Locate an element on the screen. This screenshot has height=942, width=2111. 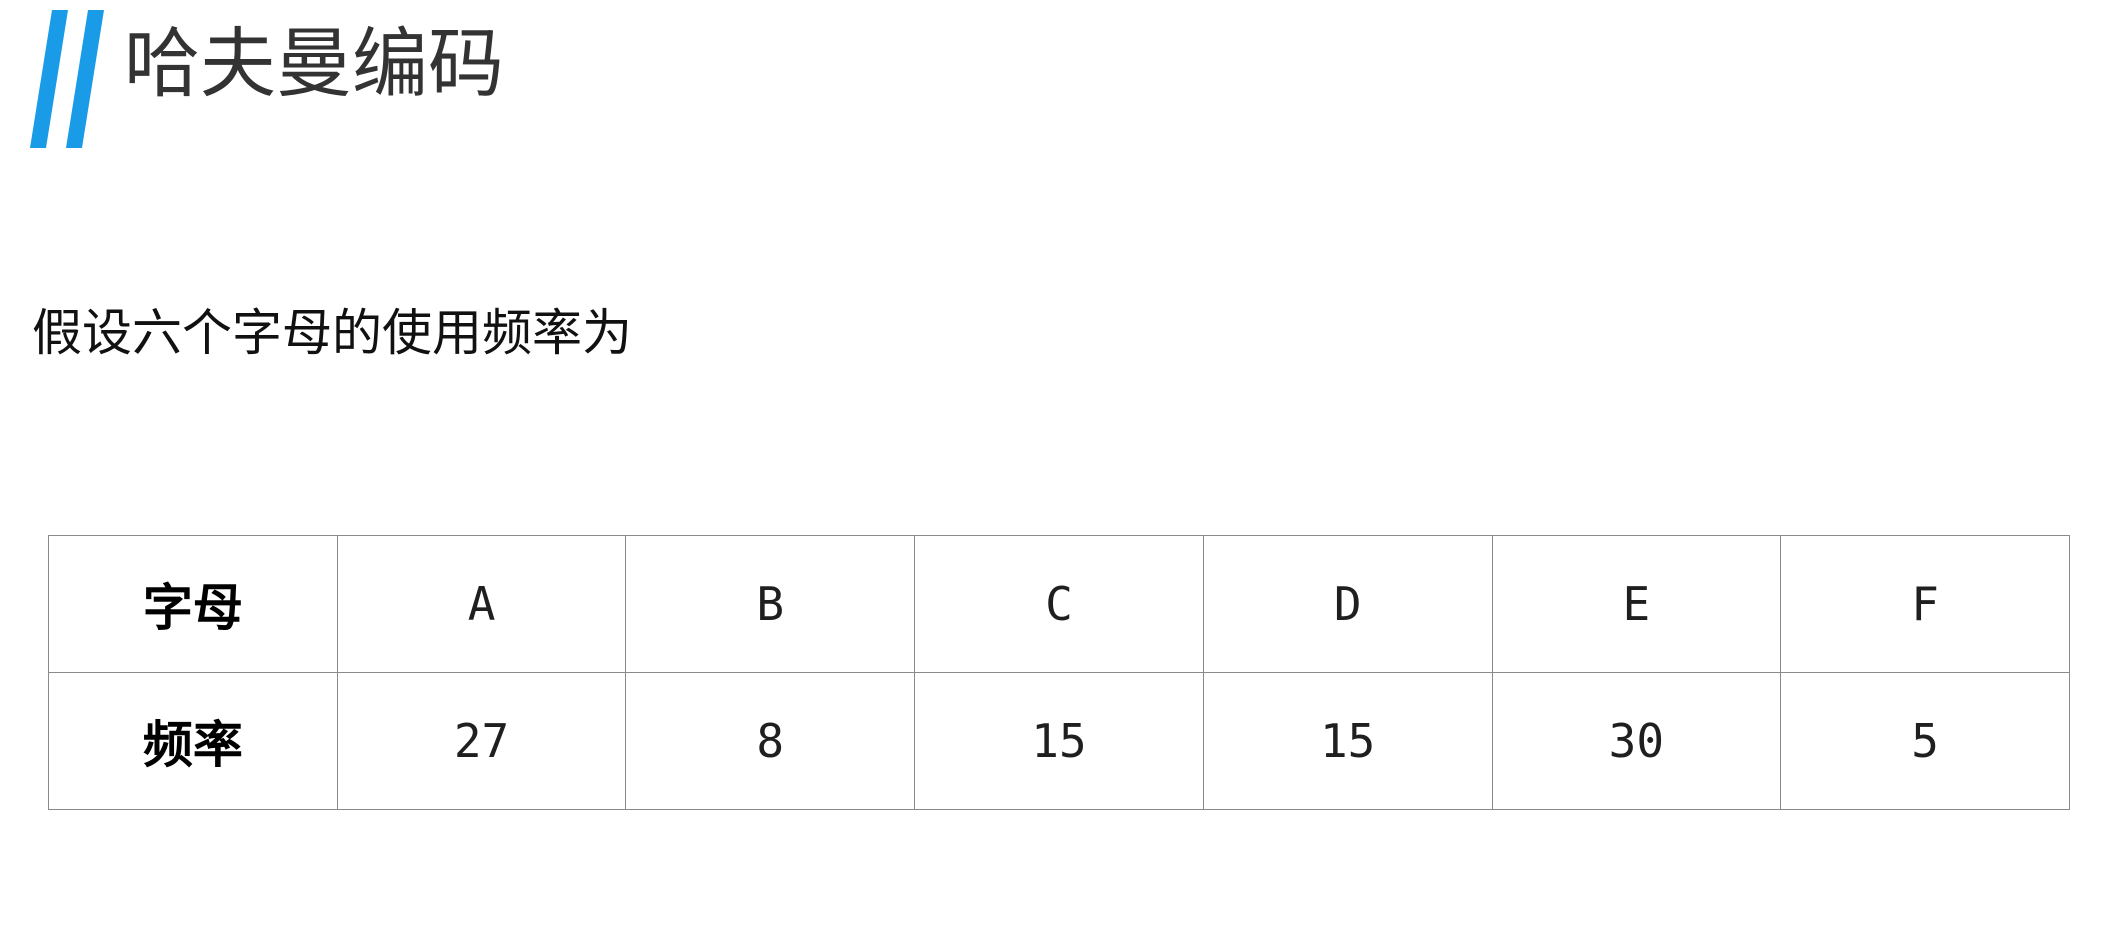
table-row-frequencies: 频率 27 8 15 15 30 5 is located at coordinates (1059, 741).